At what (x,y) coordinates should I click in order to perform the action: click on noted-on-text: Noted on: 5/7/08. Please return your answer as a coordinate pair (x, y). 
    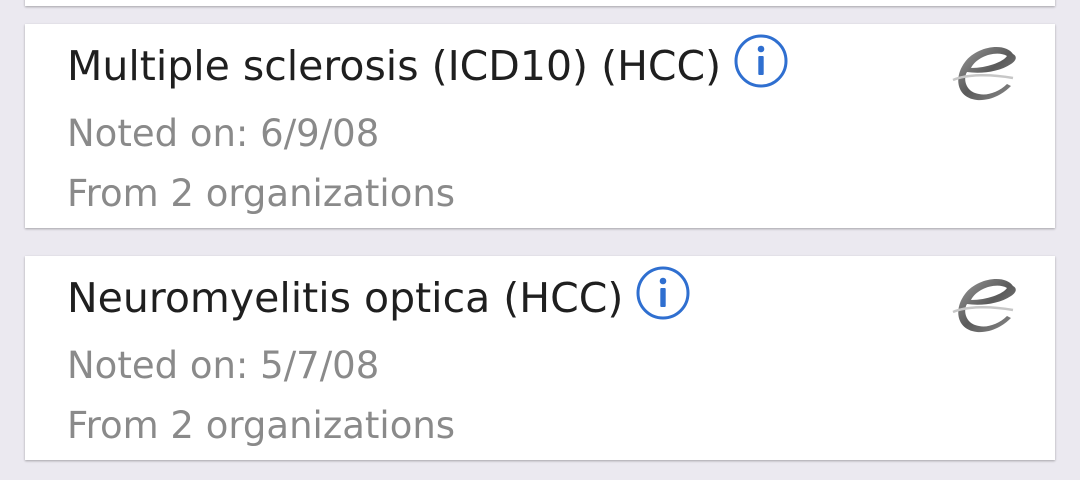
    Looking at the image, I should click on (223, 365).